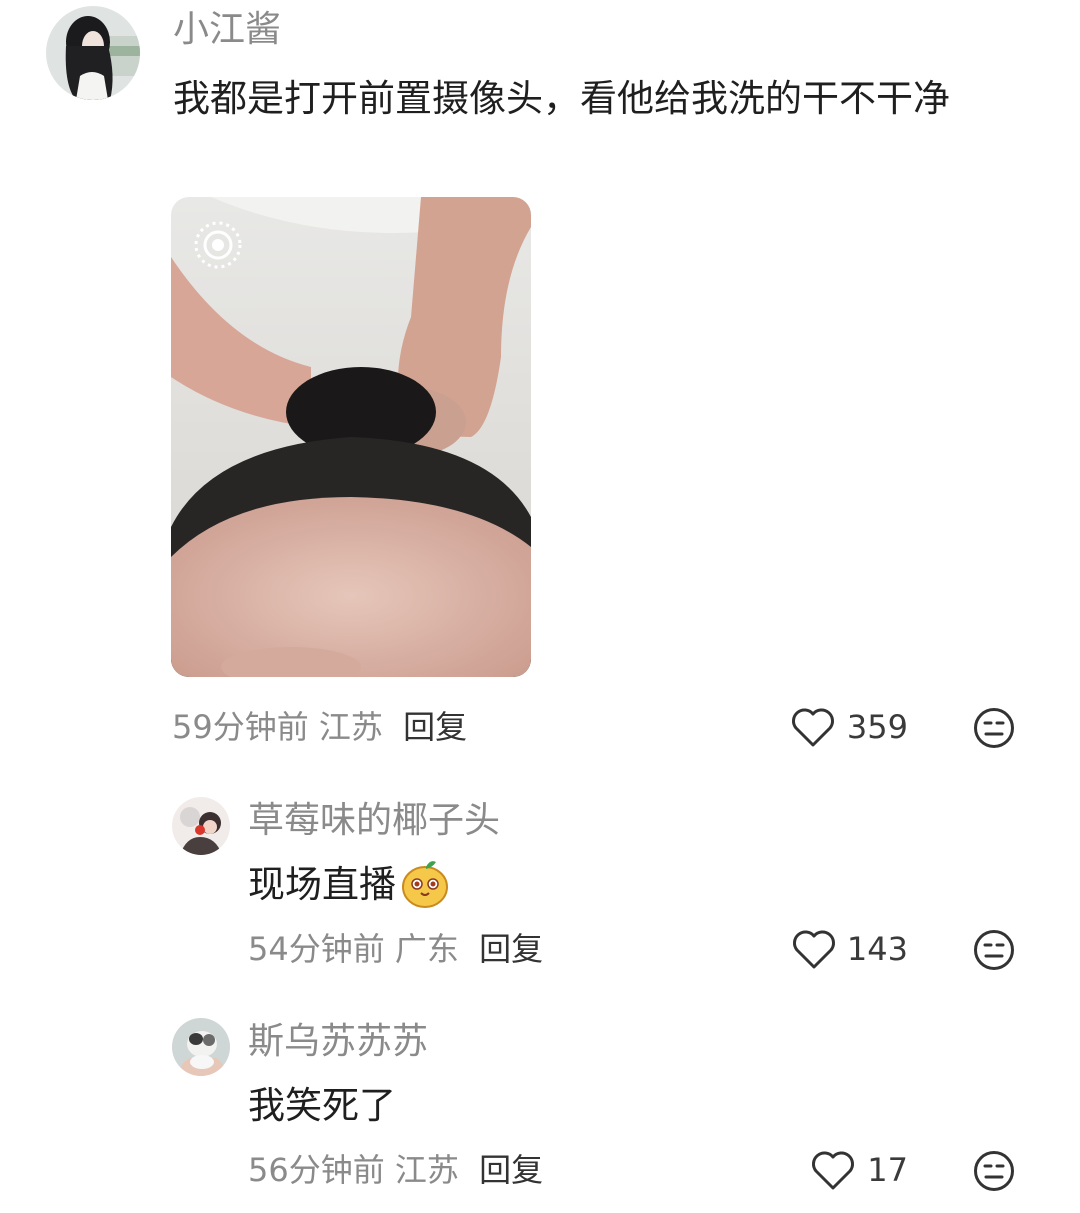 The height and width of the screenshot is (1213, 1080). What do you see at coordinates (887, 1170) in the screenshot?
I see `like-count: 17` at bounding box center [887, 1170].